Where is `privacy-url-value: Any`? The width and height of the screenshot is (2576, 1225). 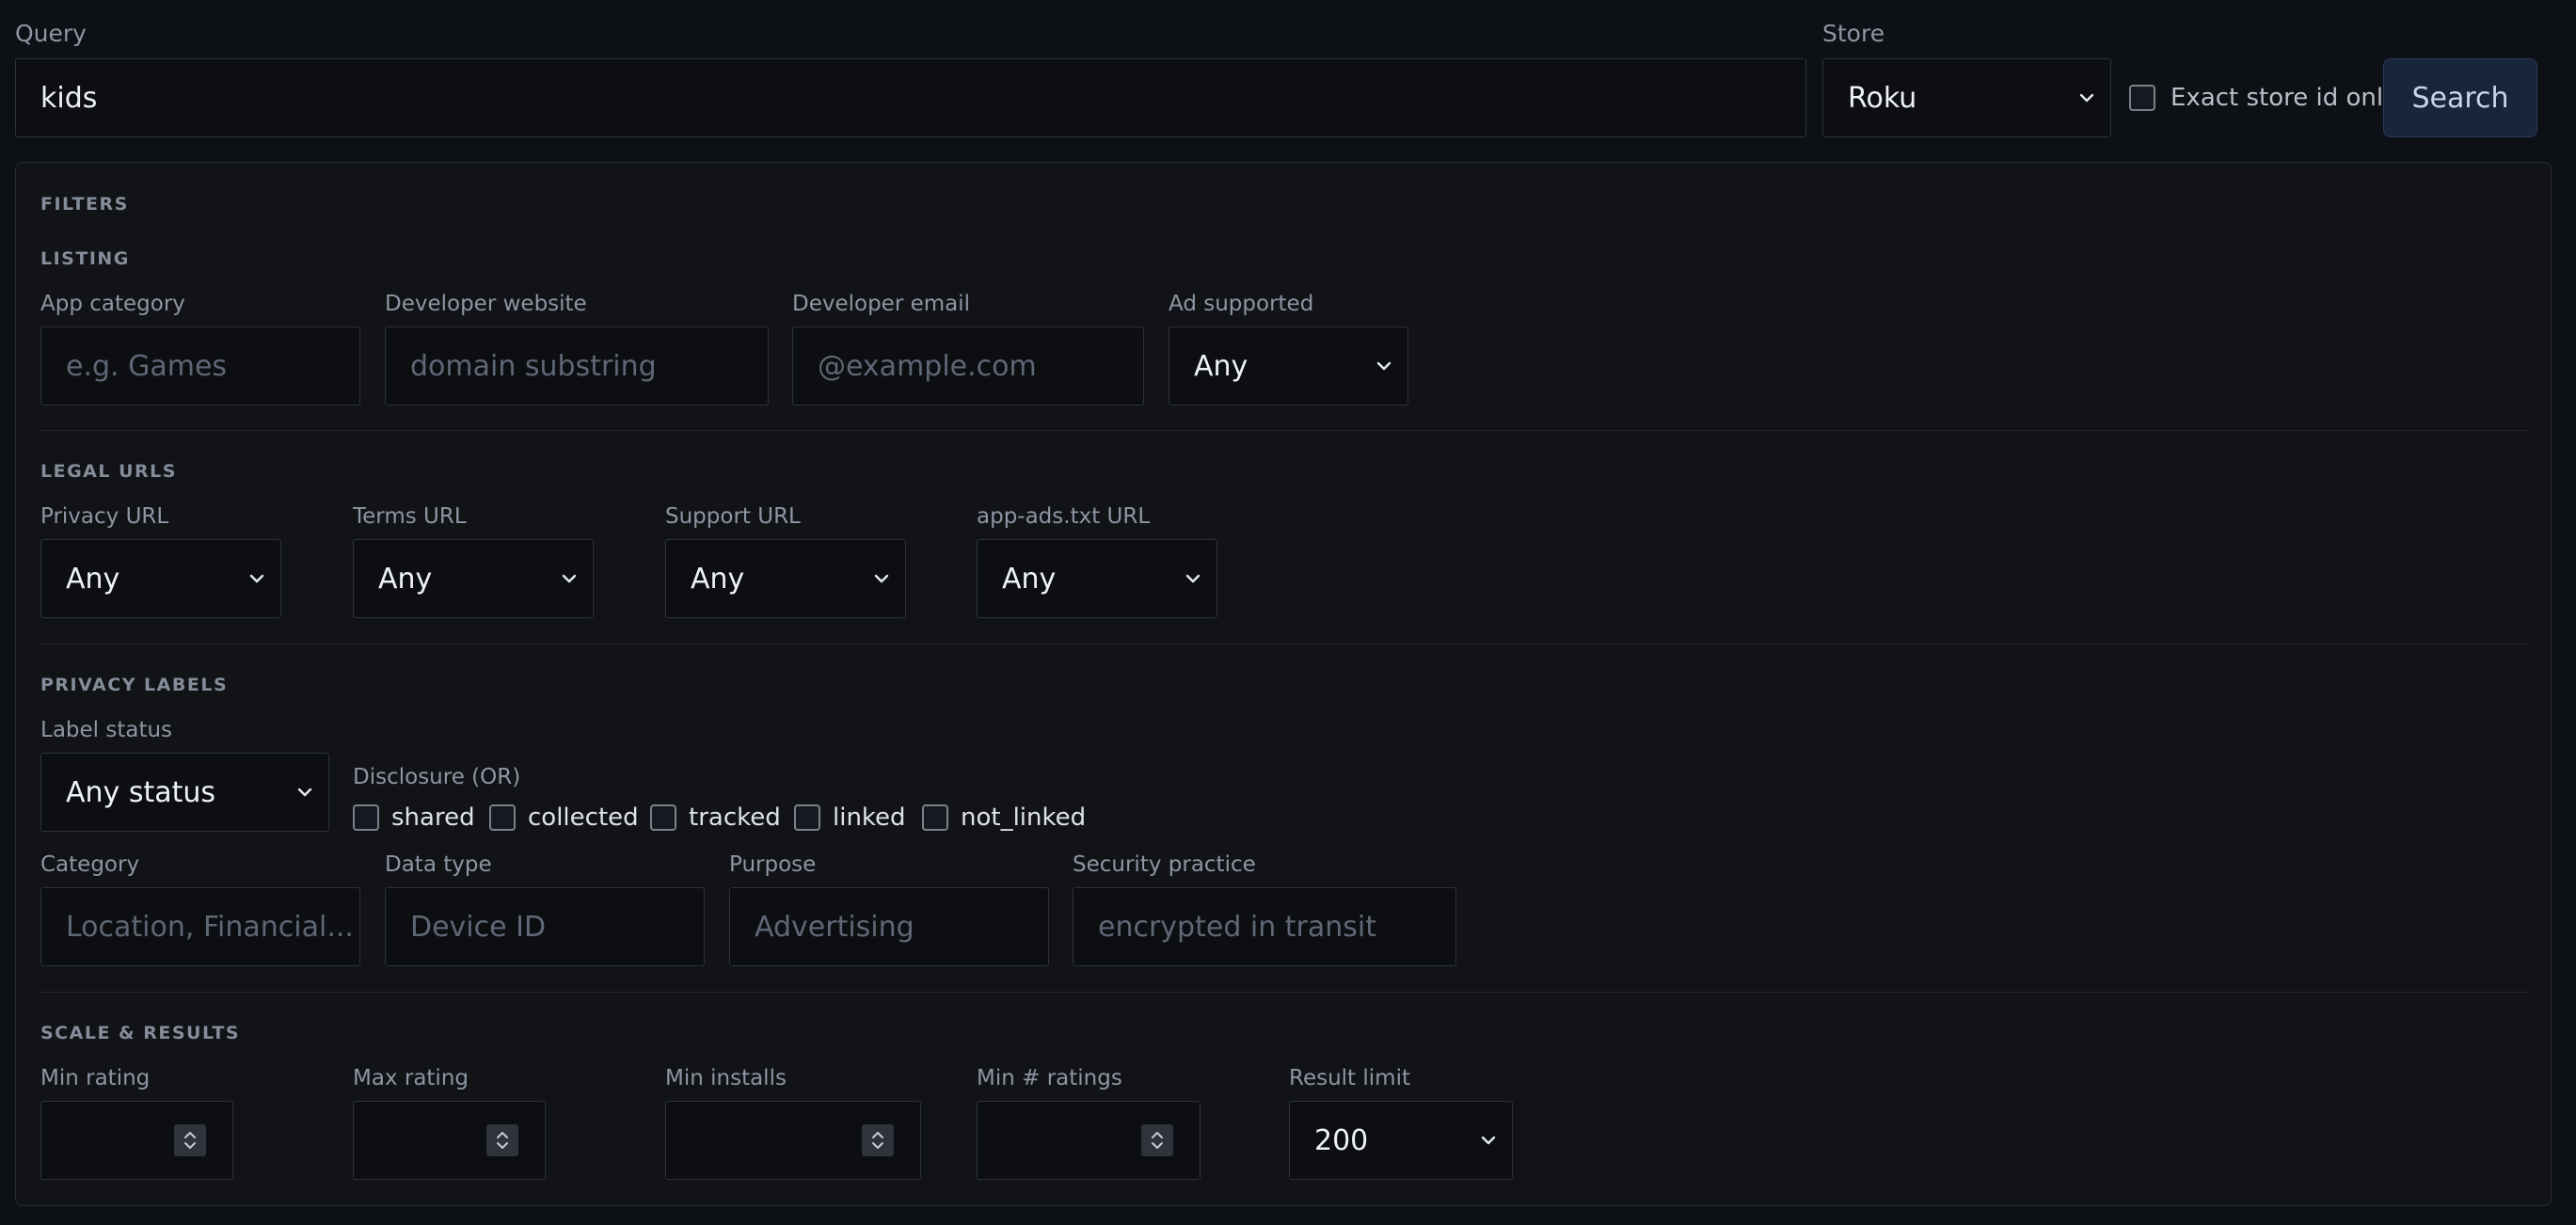
privacy-url-value: Any is located at coordinates (93, 579).